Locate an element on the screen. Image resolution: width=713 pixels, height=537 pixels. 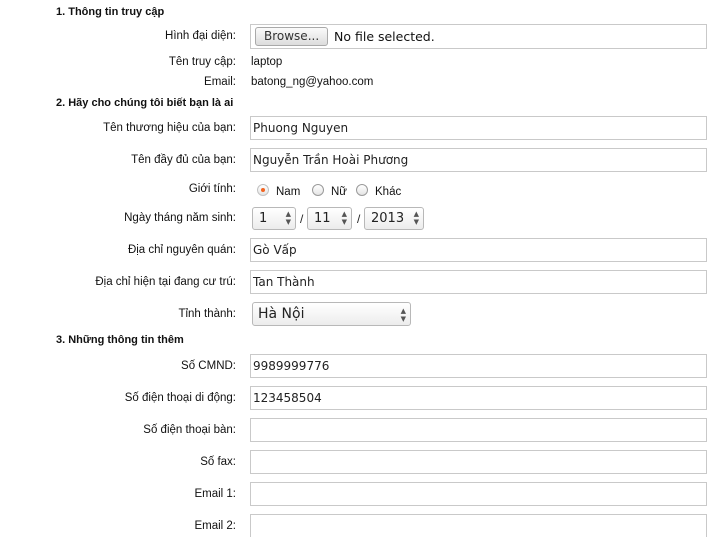
brand-input: Phuong Nguyen is located at coordinates (478, 128).